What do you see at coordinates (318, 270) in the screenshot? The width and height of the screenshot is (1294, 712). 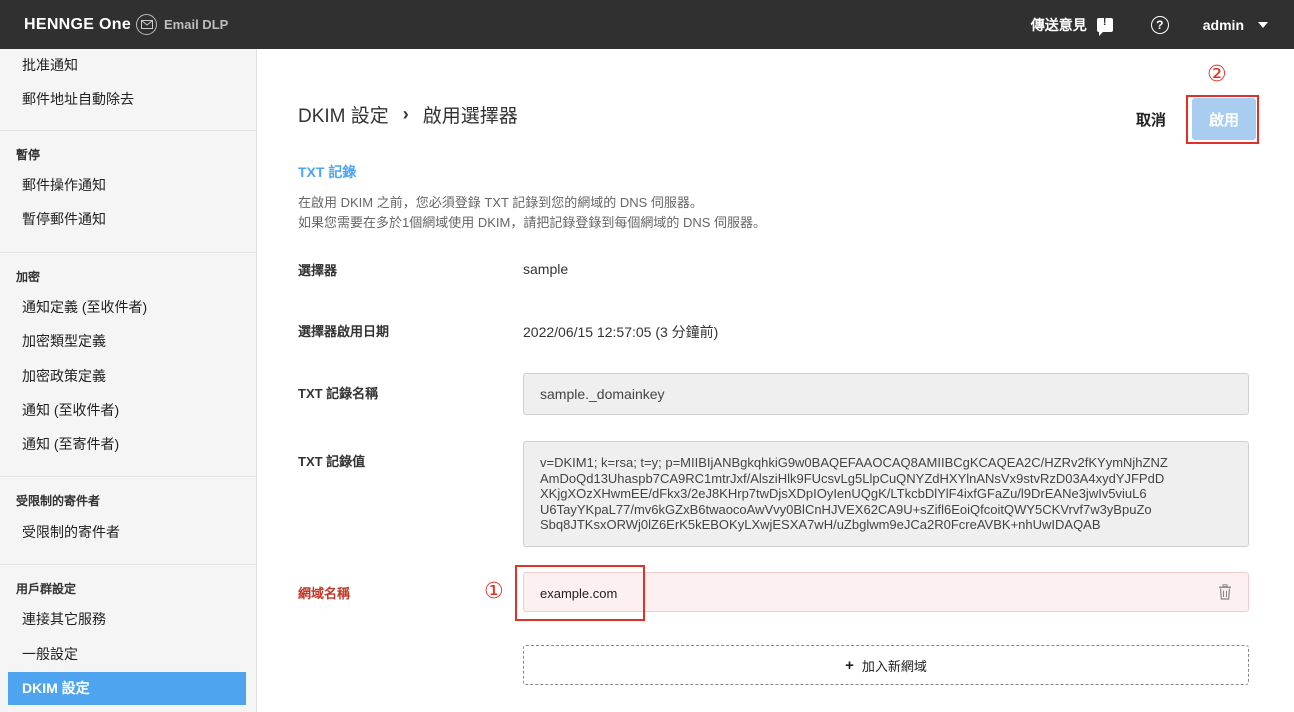 I see `selector-label: 選擇器` at bounding box center [318, 270].